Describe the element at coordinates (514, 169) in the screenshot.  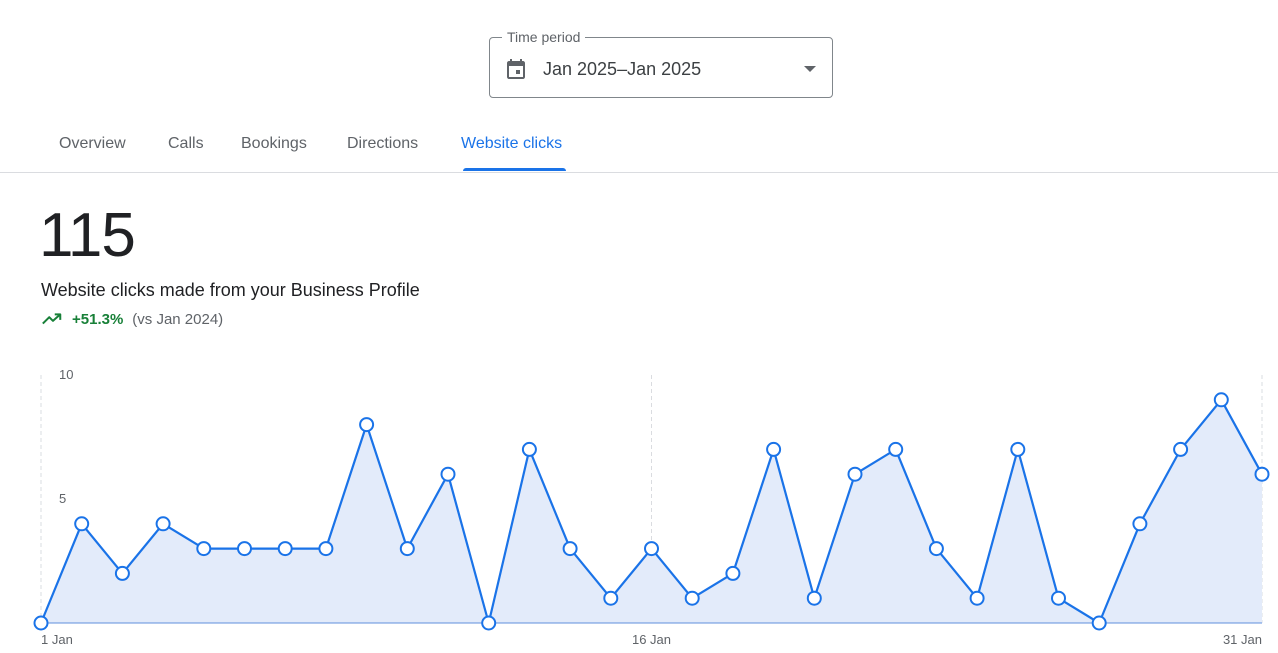
I see `active-tab-indicator` at that location.